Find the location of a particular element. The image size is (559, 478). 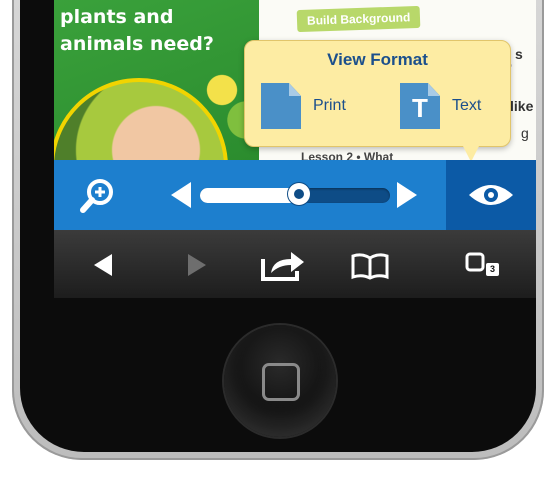

page-slider is located at coordinates (295, 194).